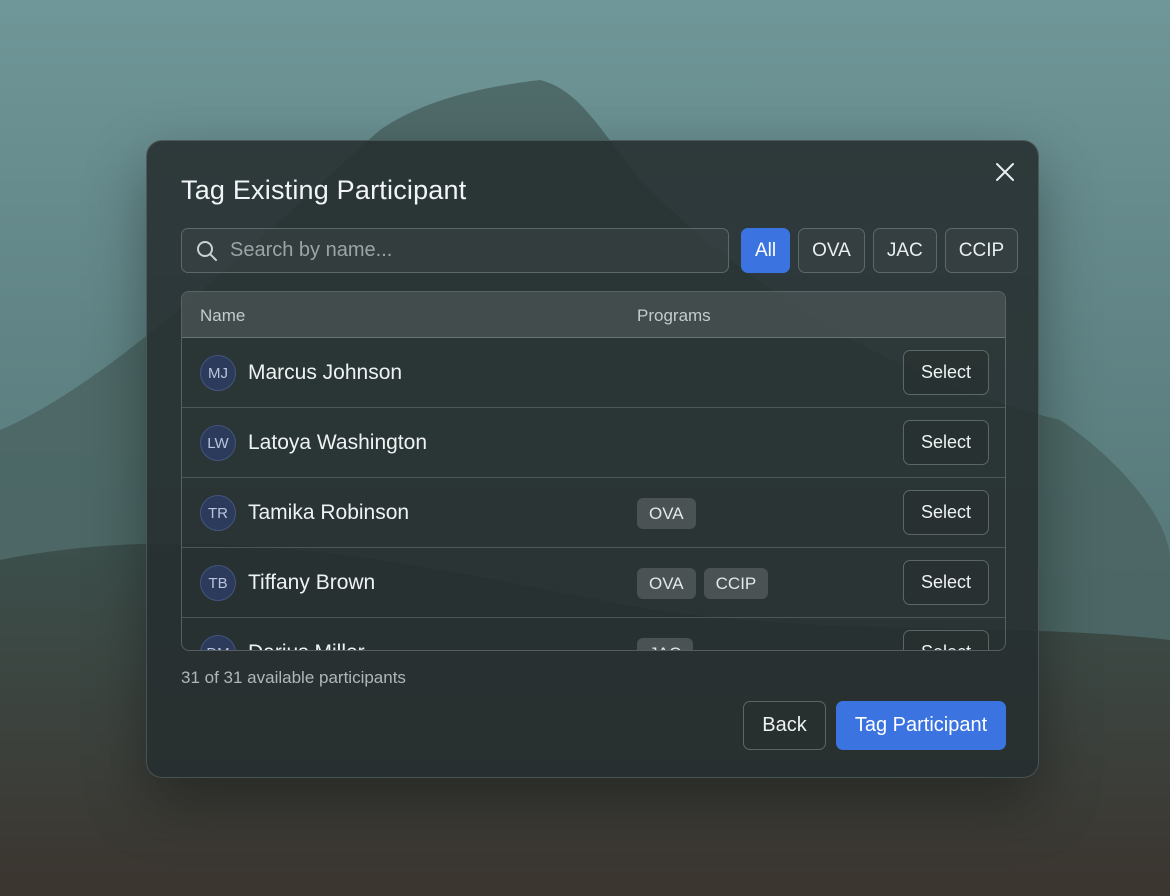  I want to click on program-tags: JAC, so click(665, 644).